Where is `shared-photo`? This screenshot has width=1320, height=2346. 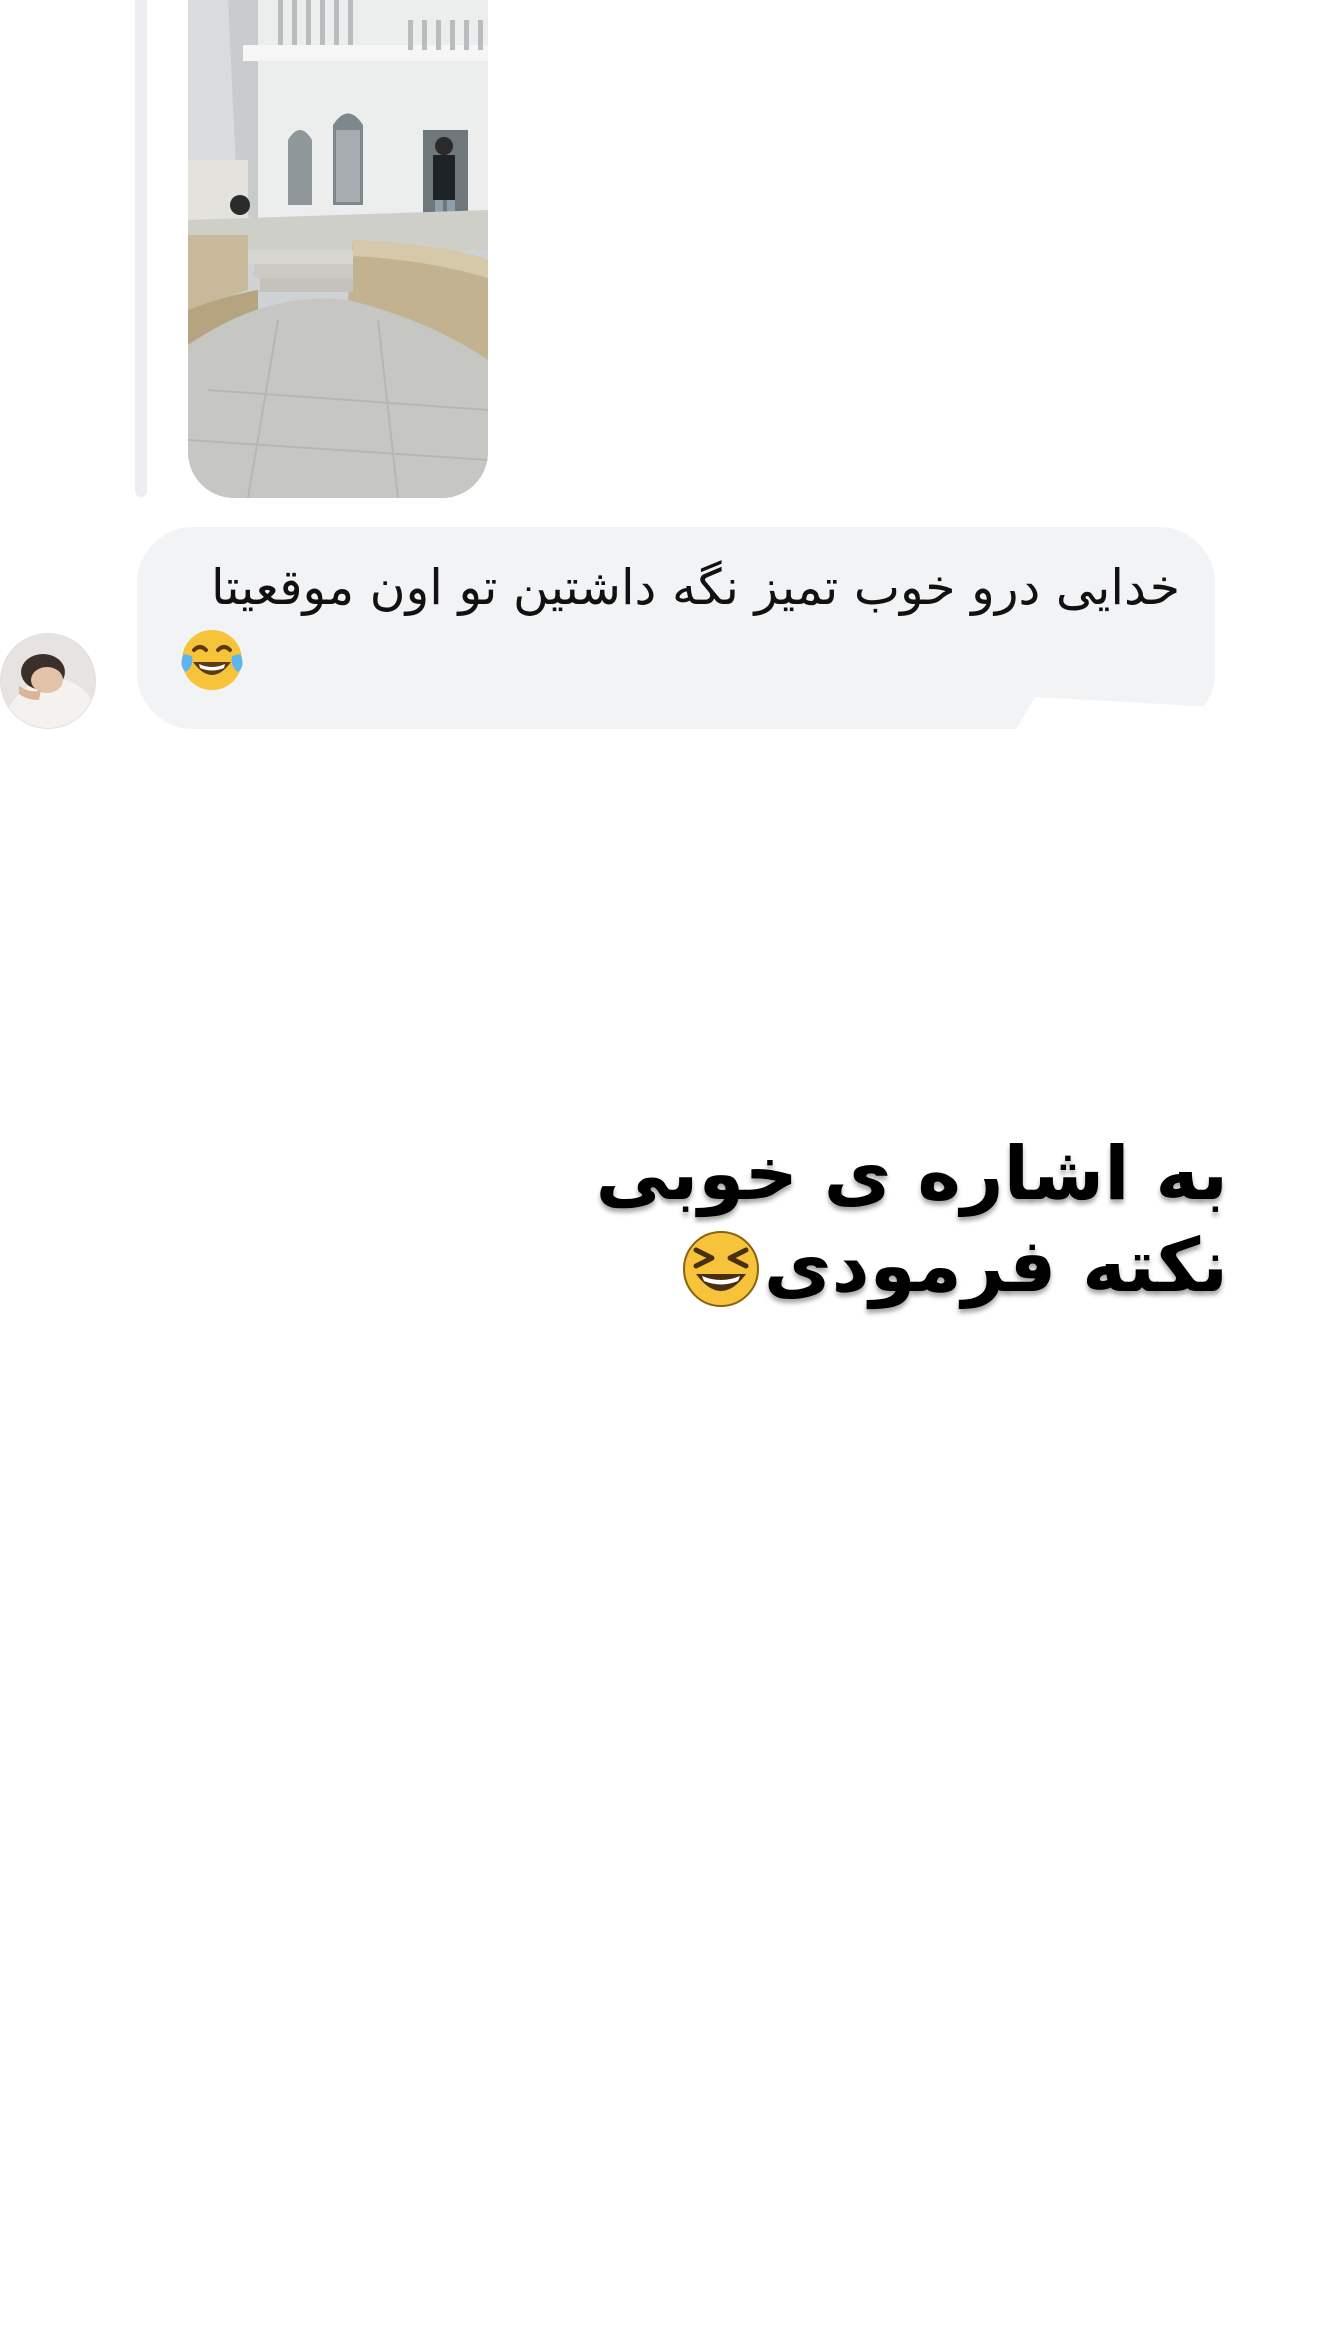
shared-photo is located at coordinates (338, 249).